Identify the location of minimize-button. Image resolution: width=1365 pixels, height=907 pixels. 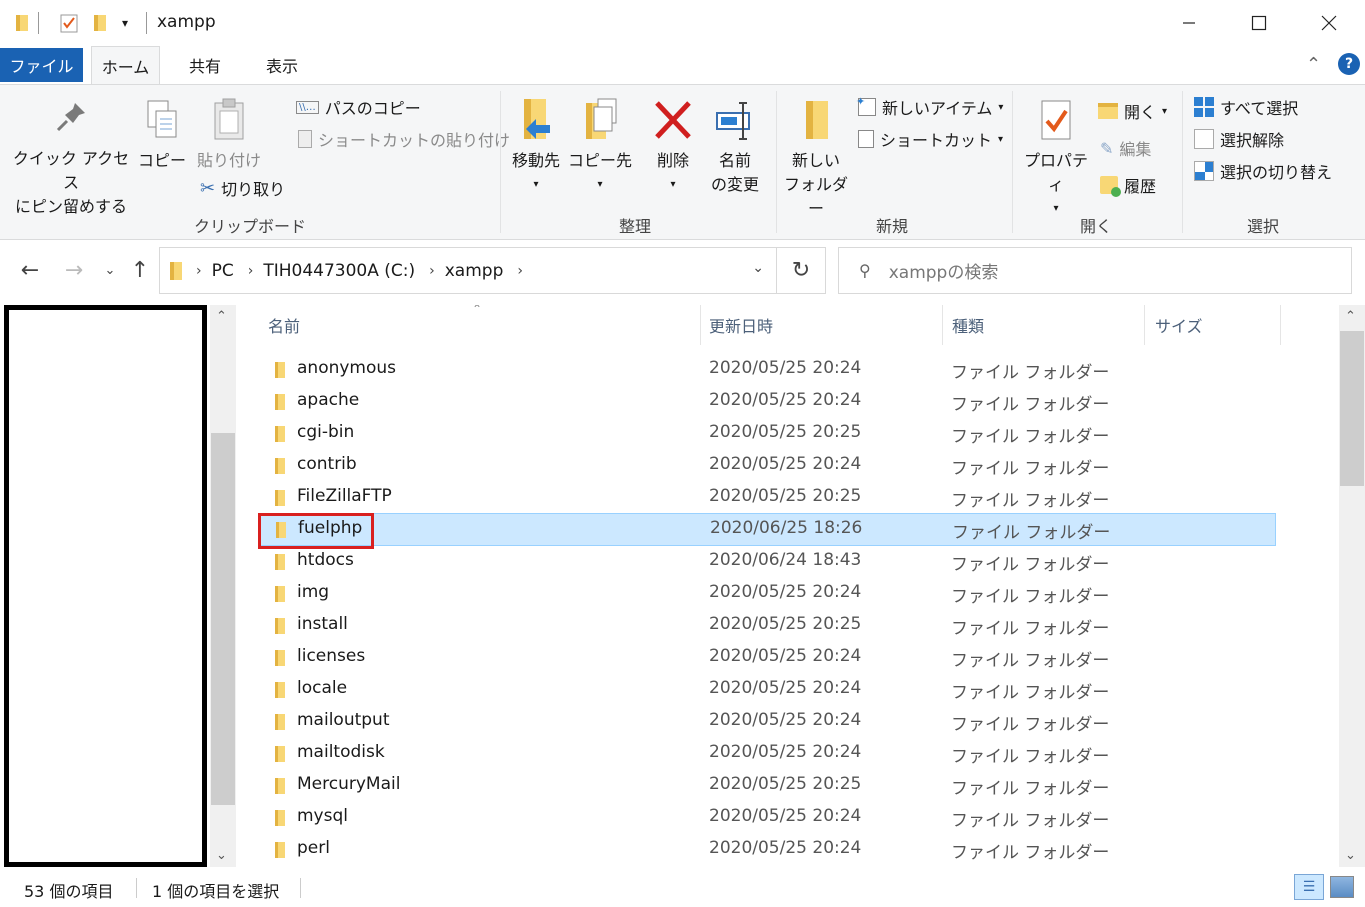
(1189, 23).